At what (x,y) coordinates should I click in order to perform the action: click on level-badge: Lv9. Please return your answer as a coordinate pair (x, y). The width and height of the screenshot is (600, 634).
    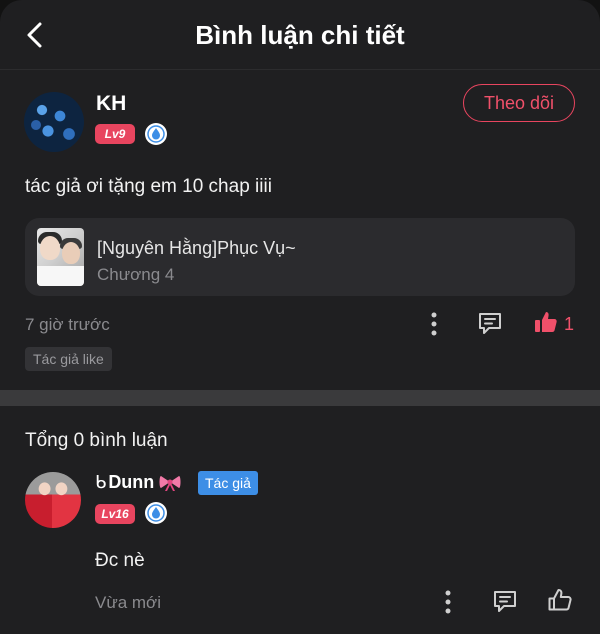
    Looking at the image, I should click on (115, 134).